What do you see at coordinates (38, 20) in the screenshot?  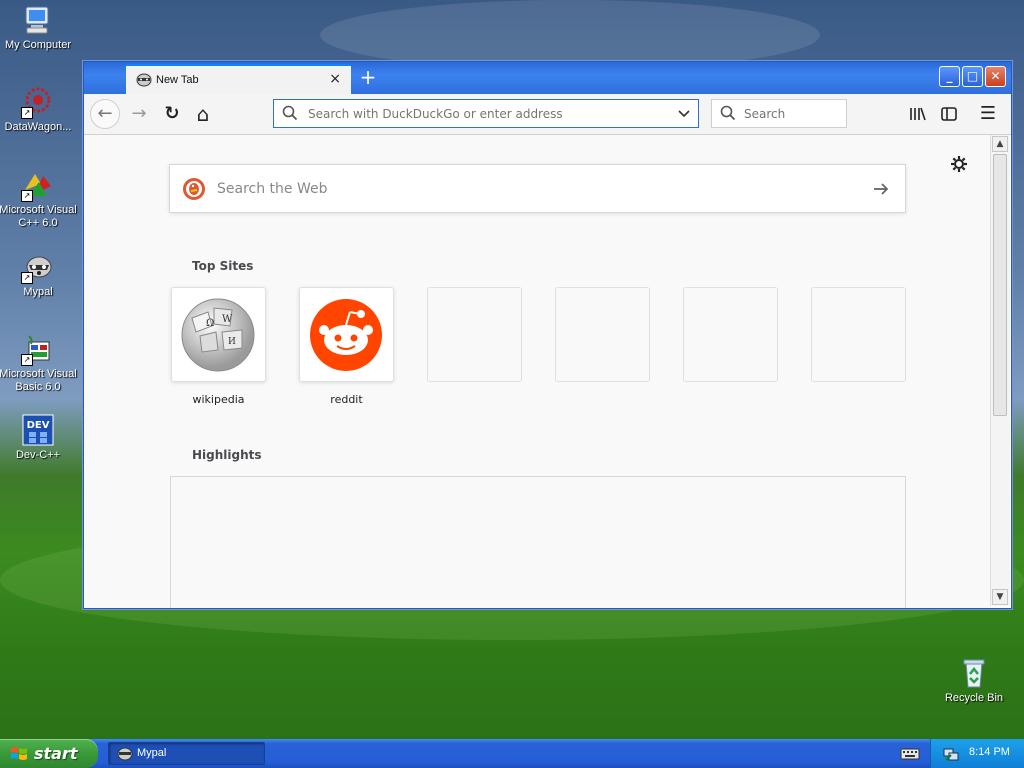 I see `computer-icon` at bounding box center [38, 20].